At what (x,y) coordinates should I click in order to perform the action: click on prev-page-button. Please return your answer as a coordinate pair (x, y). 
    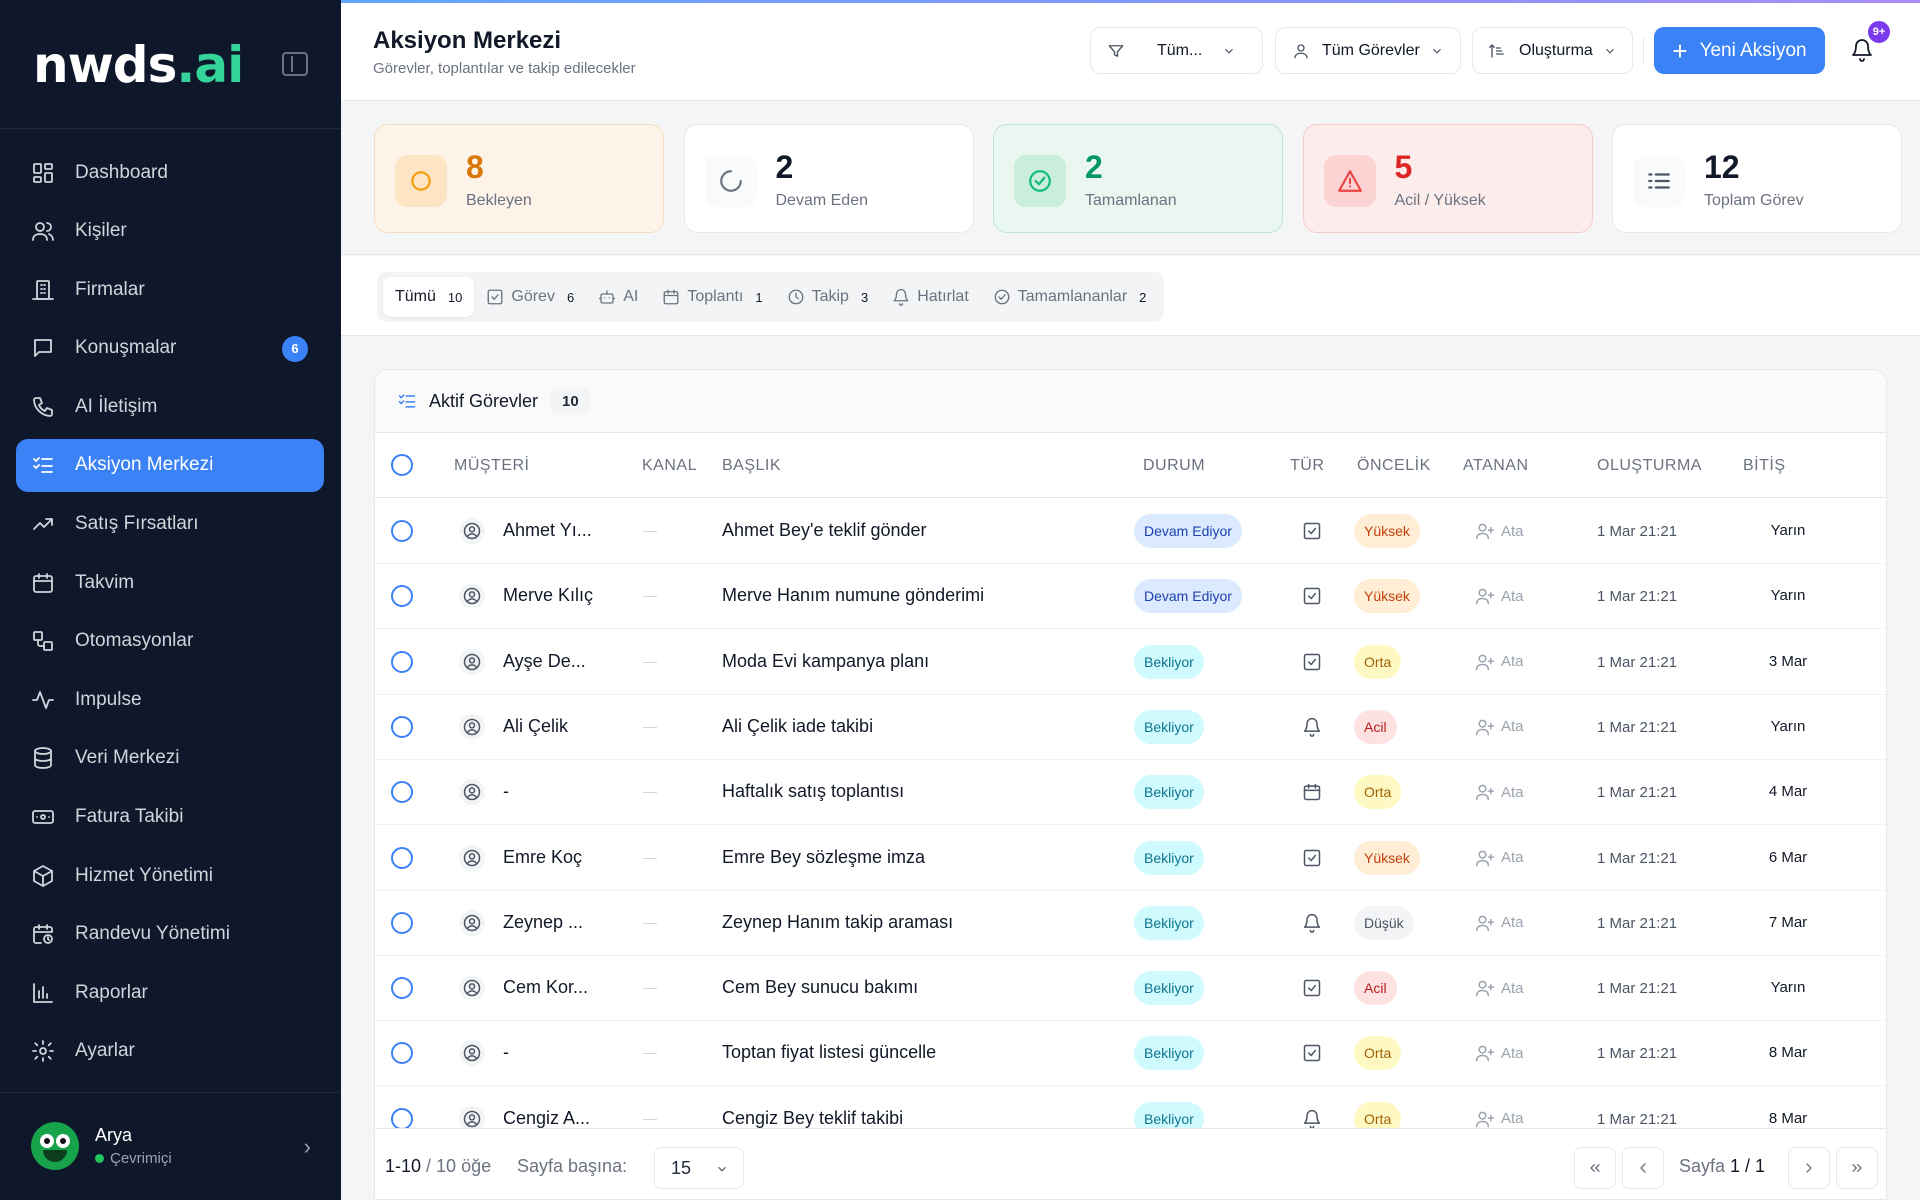
    Looking at the image, I should click on (1643, 1168).